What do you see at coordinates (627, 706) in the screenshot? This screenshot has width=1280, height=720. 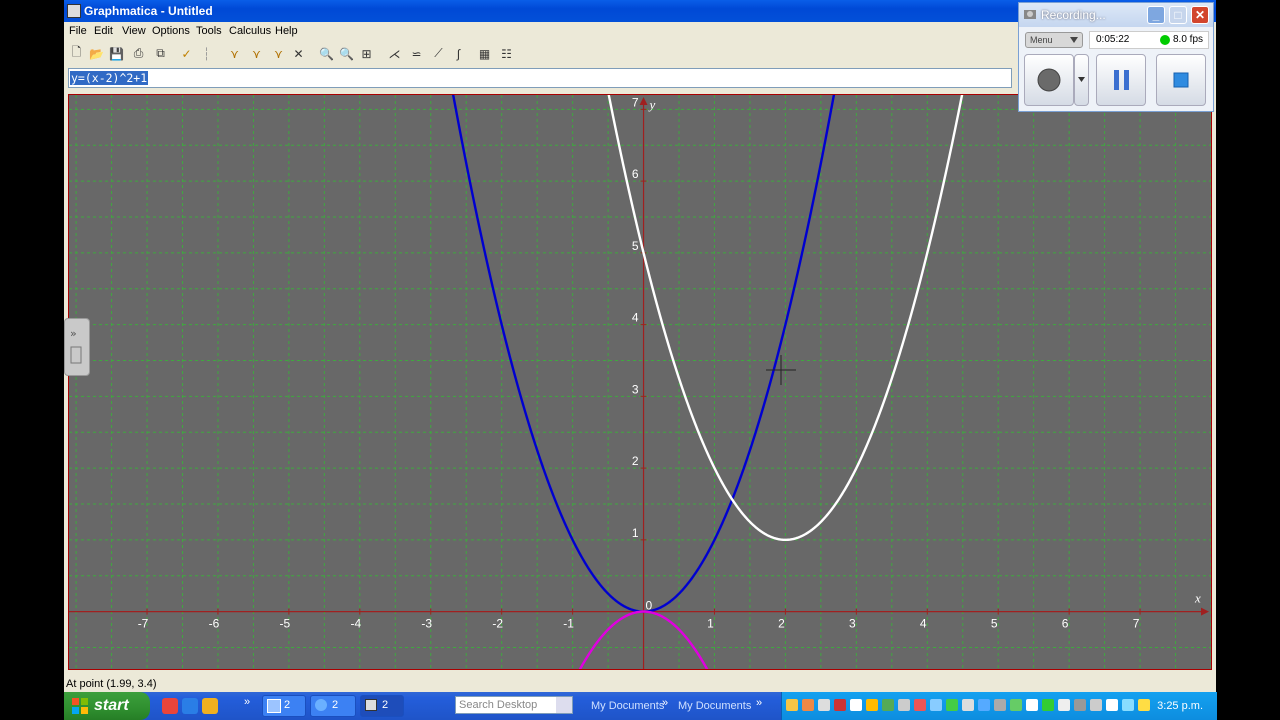 I see `toolbar-my-documents-1: My Documents` at bounding box center [627, 706].